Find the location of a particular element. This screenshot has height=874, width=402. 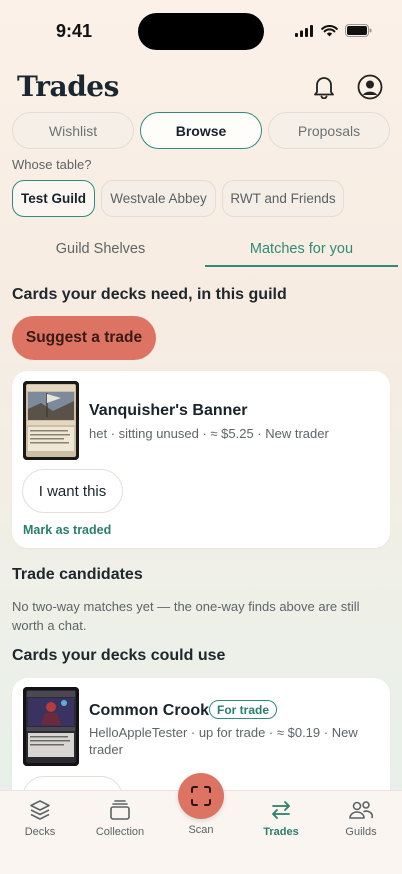

decks-icon is located at coordinates (40, 810).